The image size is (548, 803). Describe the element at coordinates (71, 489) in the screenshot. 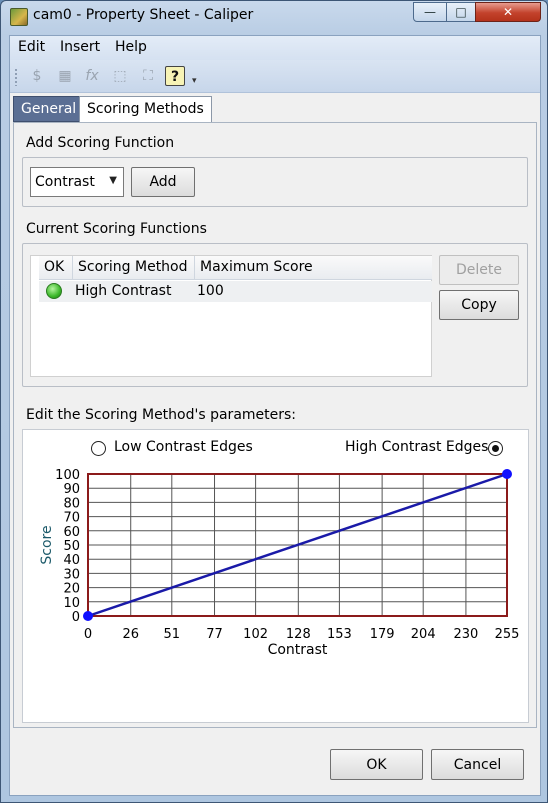

I see `y-tick-label: 90` at that location.